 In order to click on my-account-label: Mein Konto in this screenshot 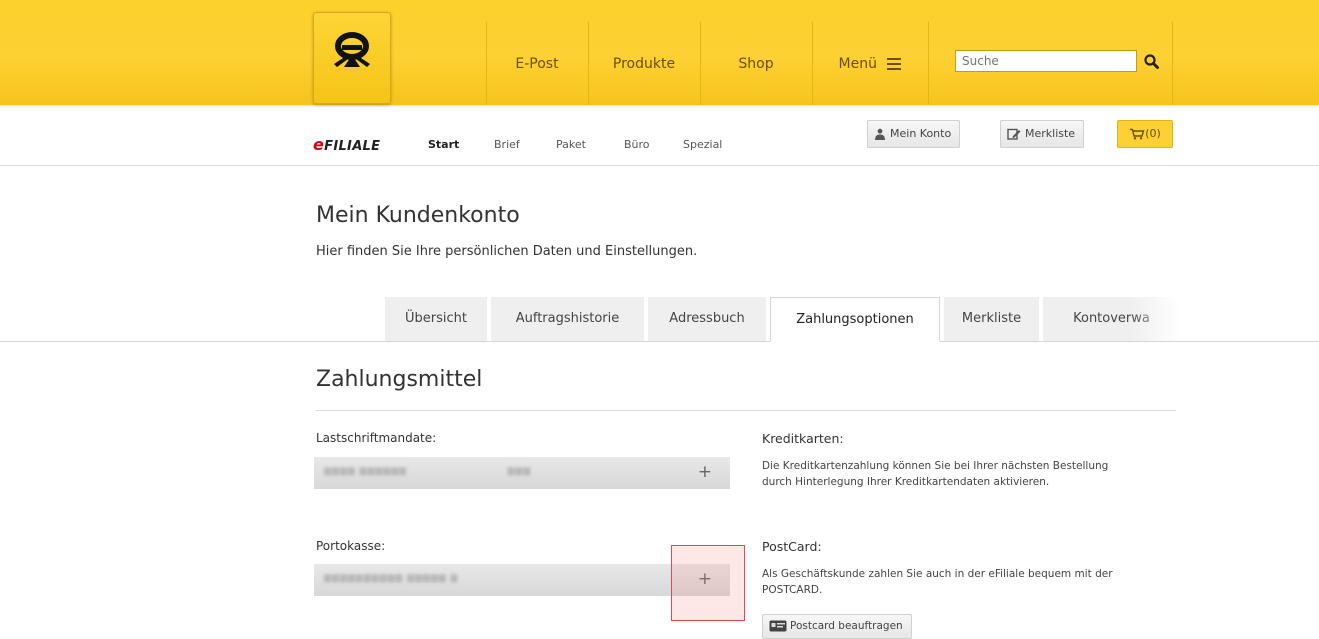, I will do `click(921, 133)`.